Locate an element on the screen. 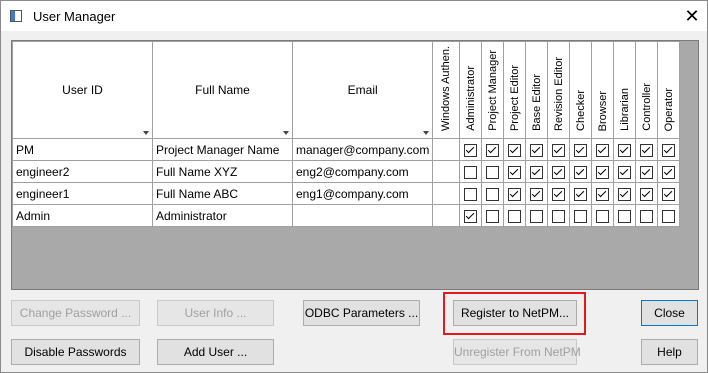 The width and height of the screenshot is (708, 373). cell-full-name: Full Name ABC is located at coordinates (222, 193).